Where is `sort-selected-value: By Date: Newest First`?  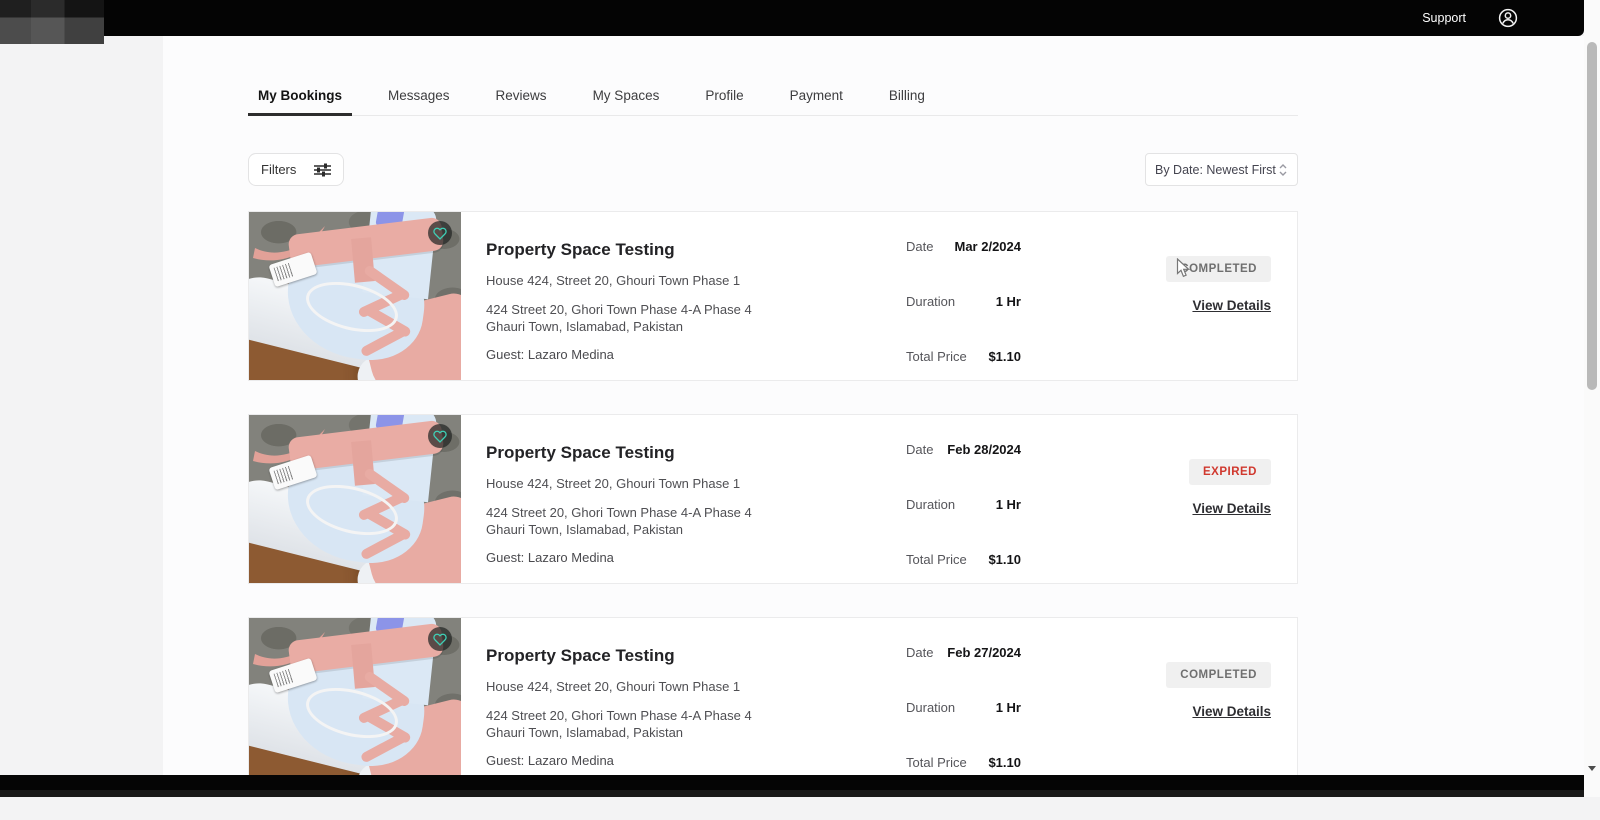
sort-selected-value: By Date: Newest First is located at coordinates (1215, 170).